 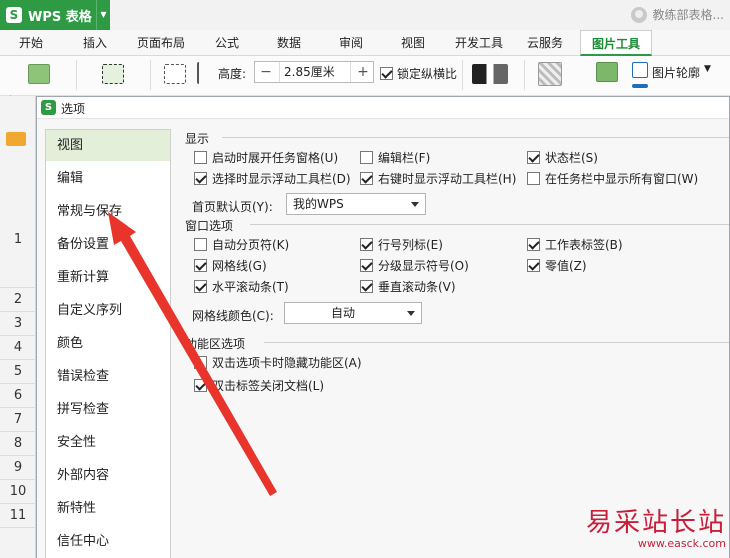 I want to click on grid-color-label: 网格线颜色(C):, so click(x=233, y=316).